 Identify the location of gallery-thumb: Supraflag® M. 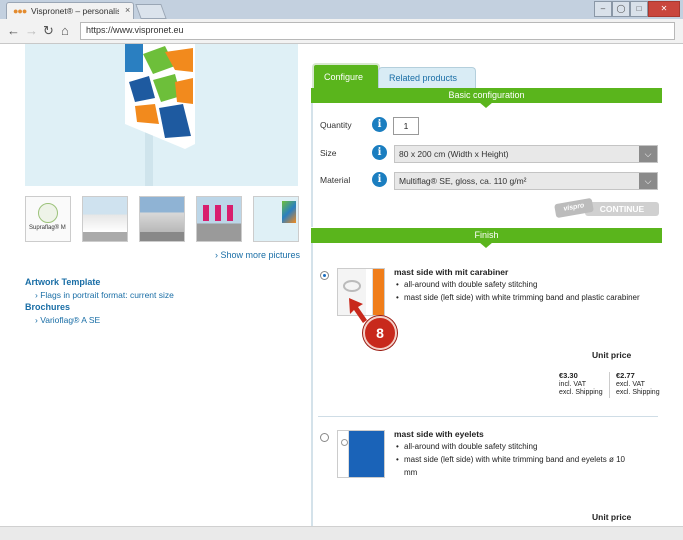
(48, 219).